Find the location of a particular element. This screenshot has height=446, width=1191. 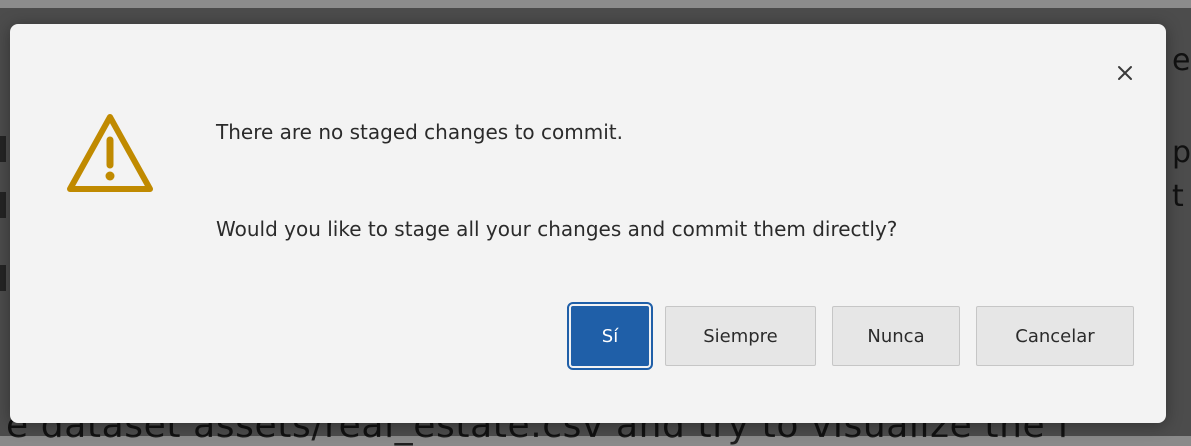

never-button: Nunca is located at coordinates (896, 336).